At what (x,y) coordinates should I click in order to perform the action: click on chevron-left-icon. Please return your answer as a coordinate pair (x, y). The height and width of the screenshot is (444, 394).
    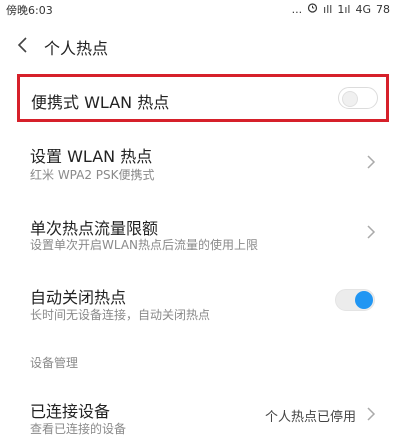
    Looking at the image, I should click on (23, 45).